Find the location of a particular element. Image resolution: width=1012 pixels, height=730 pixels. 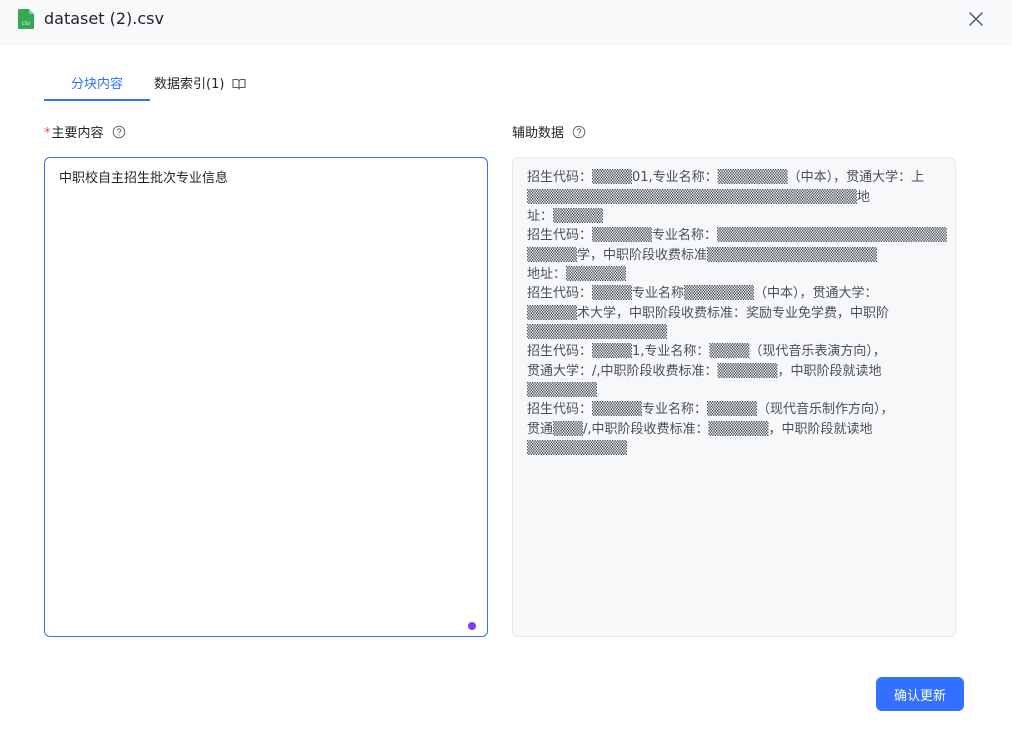

aux-data-line: 招生代码：▒▒▒▒▒专业名称：▒▒▒▒▒（现代音乐制作方向）， is located at coordinates (710, 409).